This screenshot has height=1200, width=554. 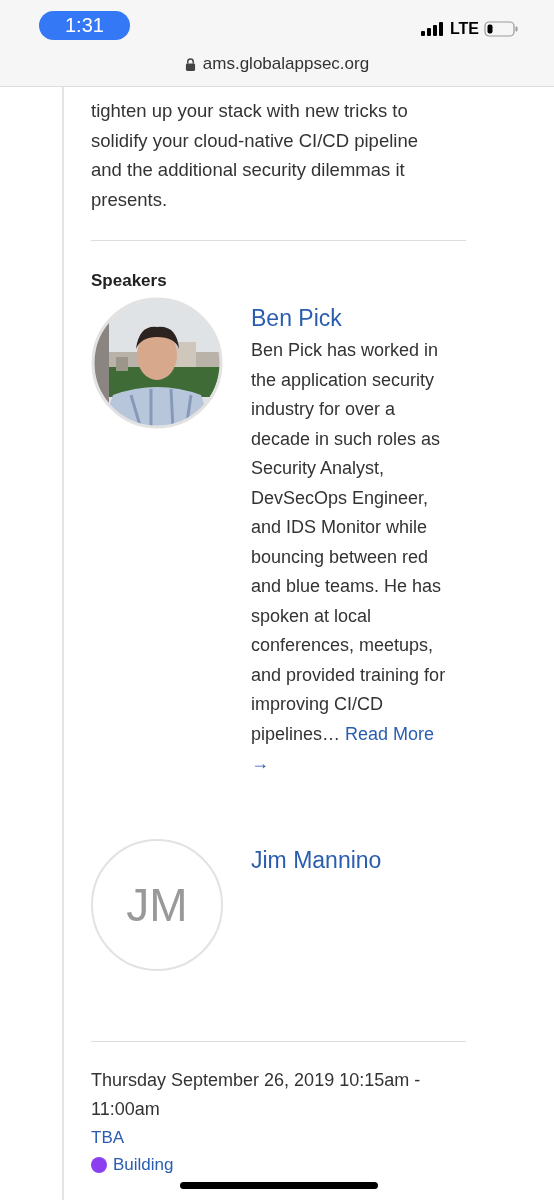 What do you see at coordinates (260, 764) in the screenshot?
I see `arrow-link: →` at bounding box center [260, 764].